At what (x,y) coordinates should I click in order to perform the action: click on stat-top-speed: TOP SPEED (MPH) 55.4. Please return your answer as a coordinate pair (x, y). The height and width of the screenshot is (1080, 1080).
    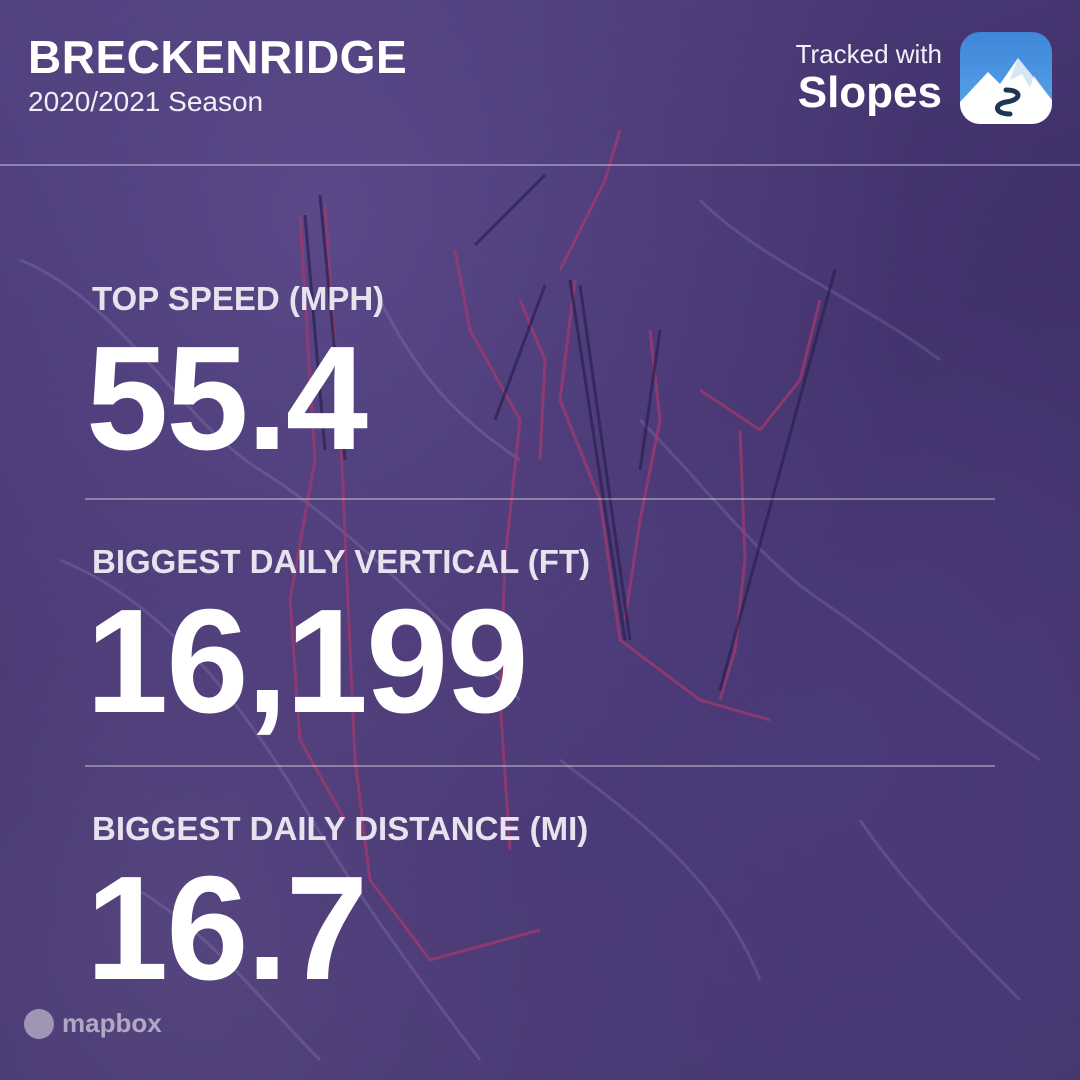
    Looking at the image, I should click on (235, 376).